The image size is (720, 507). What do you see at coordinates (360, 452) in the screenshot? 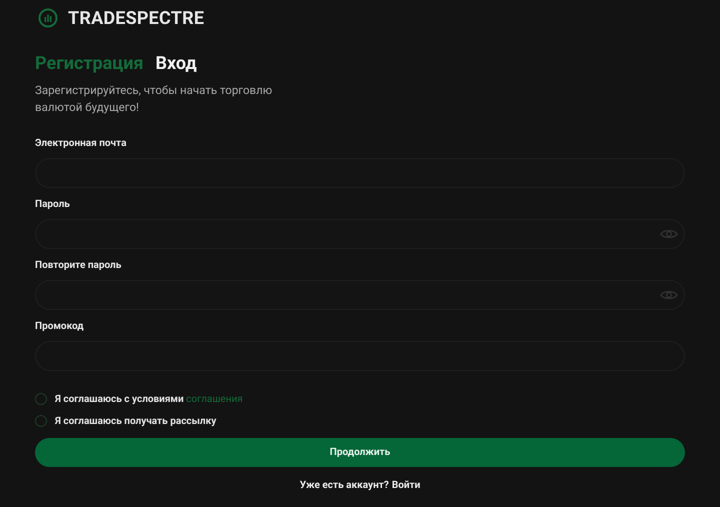
I see `continue-button: Продолжить` at bounding box center [360, 452].